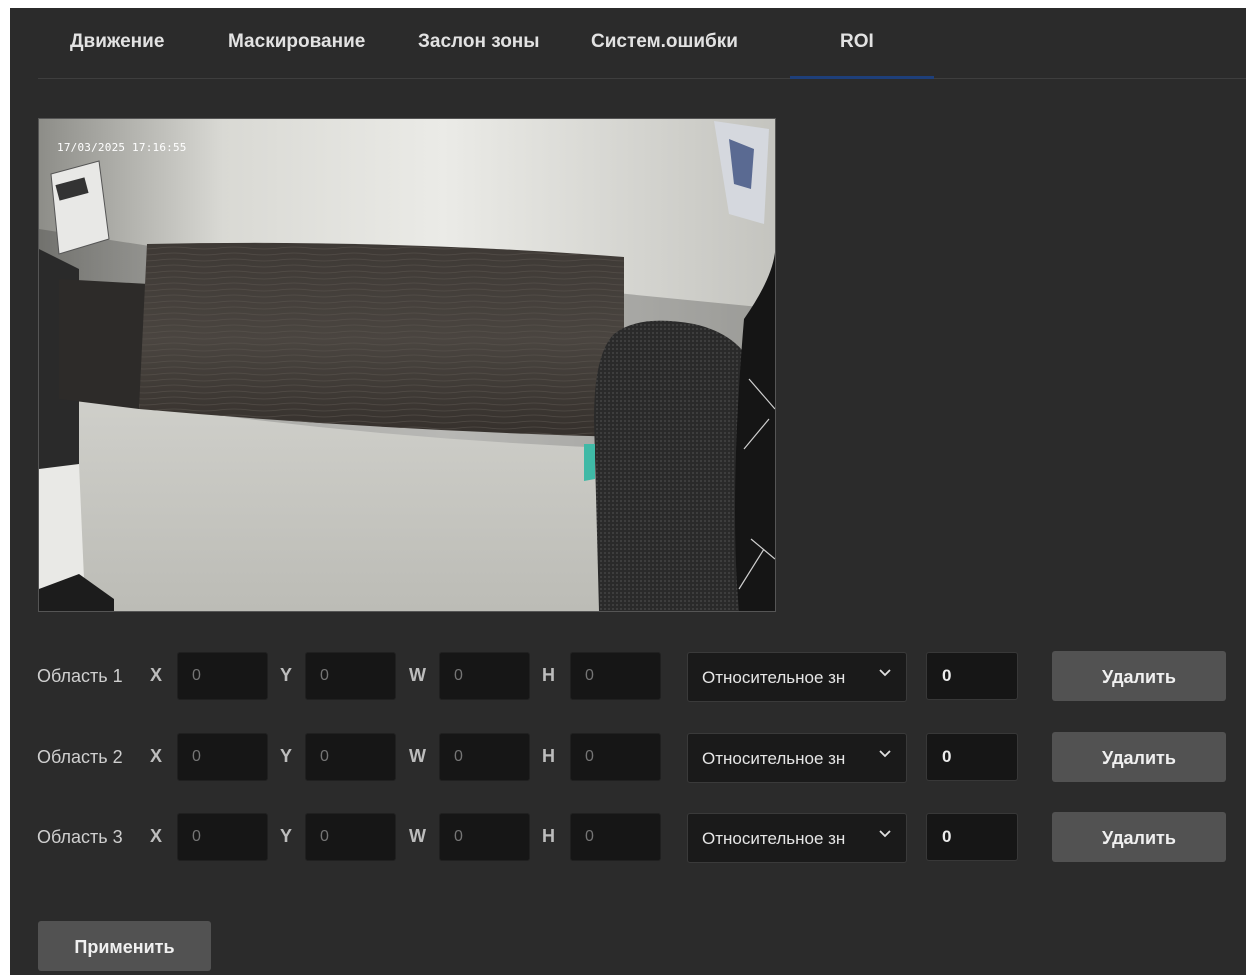 The width and height of the screenshot is (1246, 975). I want to click on tab-zone-shutter: Заслон зоны, so click(479, 42).